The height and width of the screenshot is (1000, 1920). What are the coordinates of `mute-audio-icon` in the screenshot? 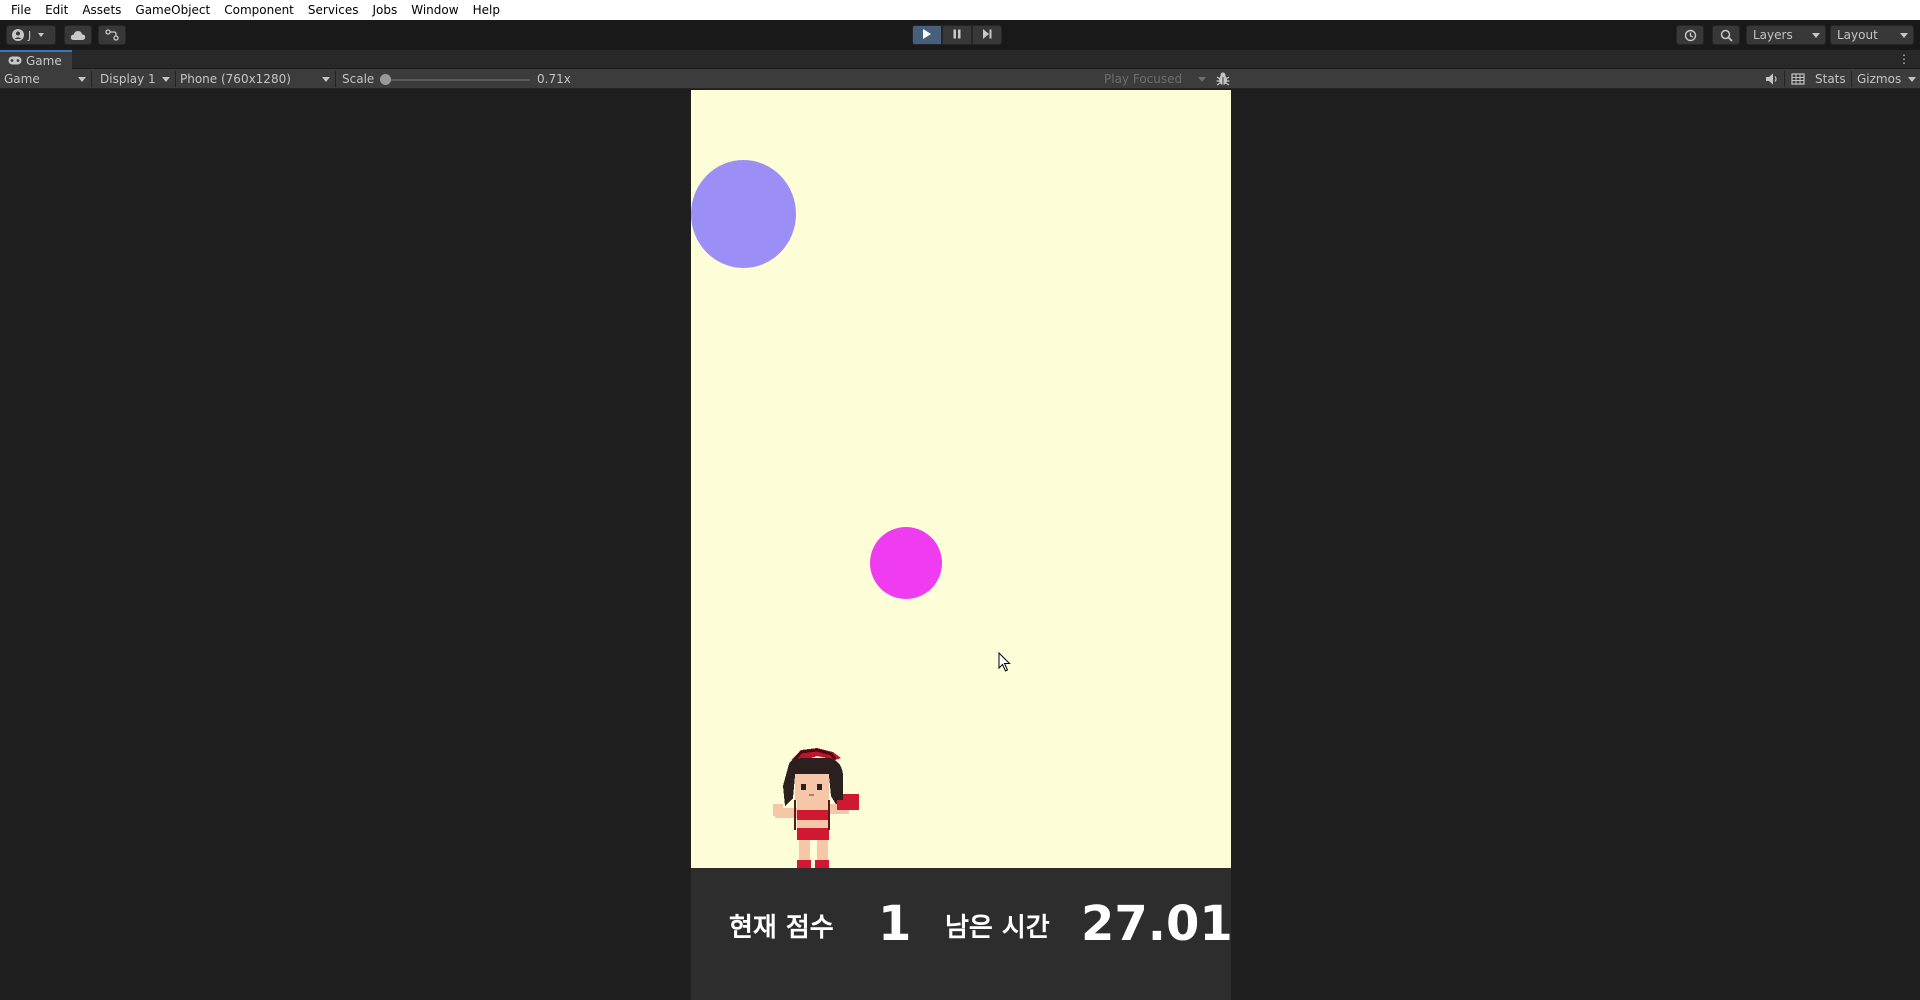 It's located at (1772, 80).